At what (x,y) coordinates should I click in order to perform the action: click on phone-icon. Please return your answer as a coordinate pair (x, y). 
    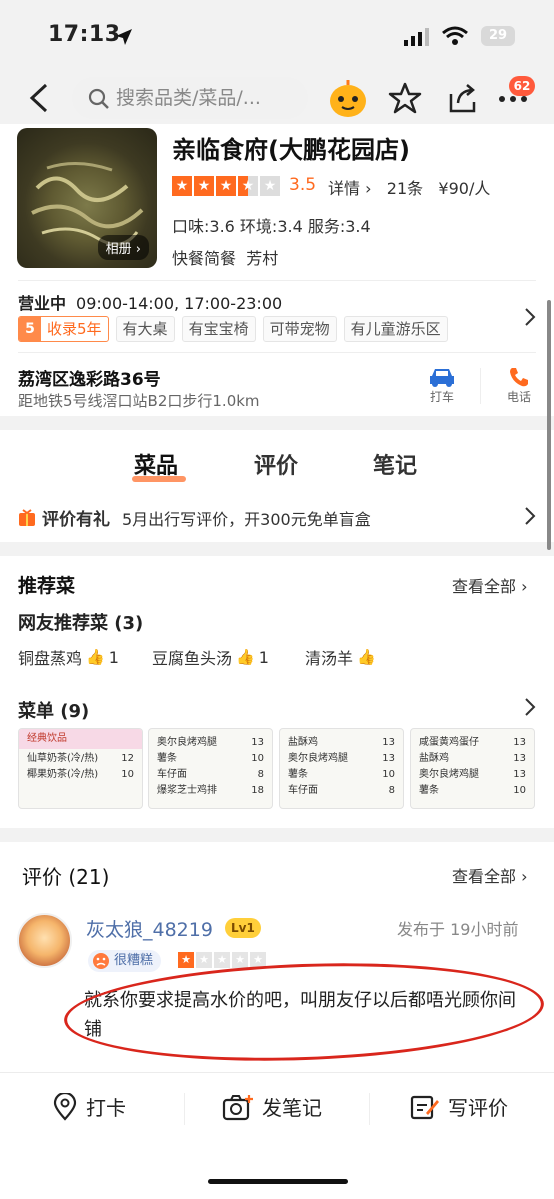
    Looking at the image, I should click on (519, 377).